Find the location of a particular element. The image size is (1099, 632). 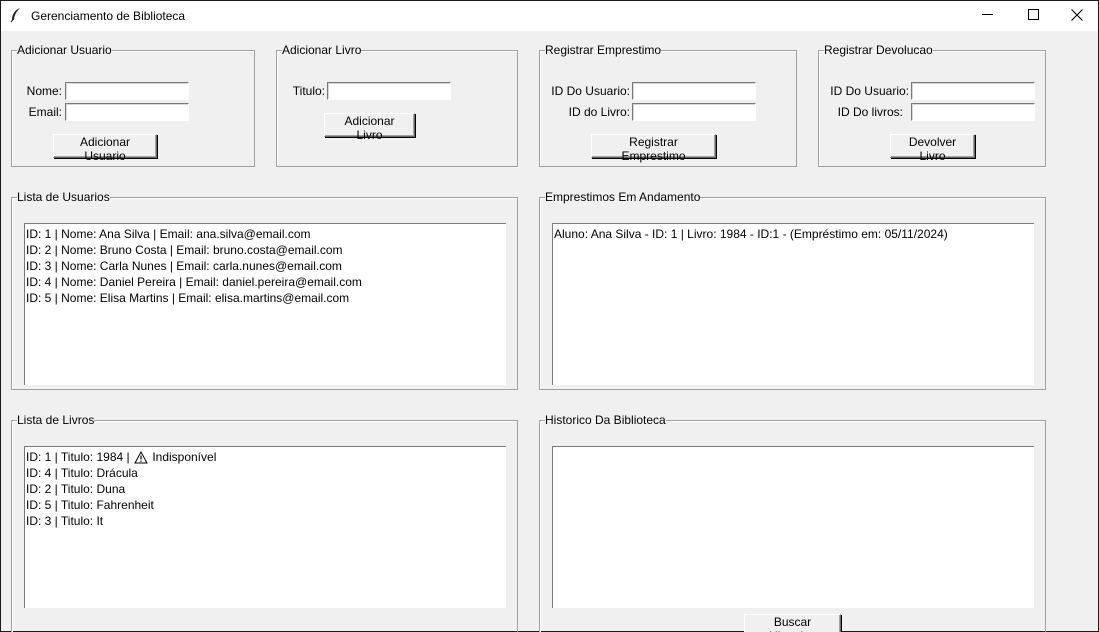

list-item: ID: 3 | Titulo: It is located at coordinates (265, 521).